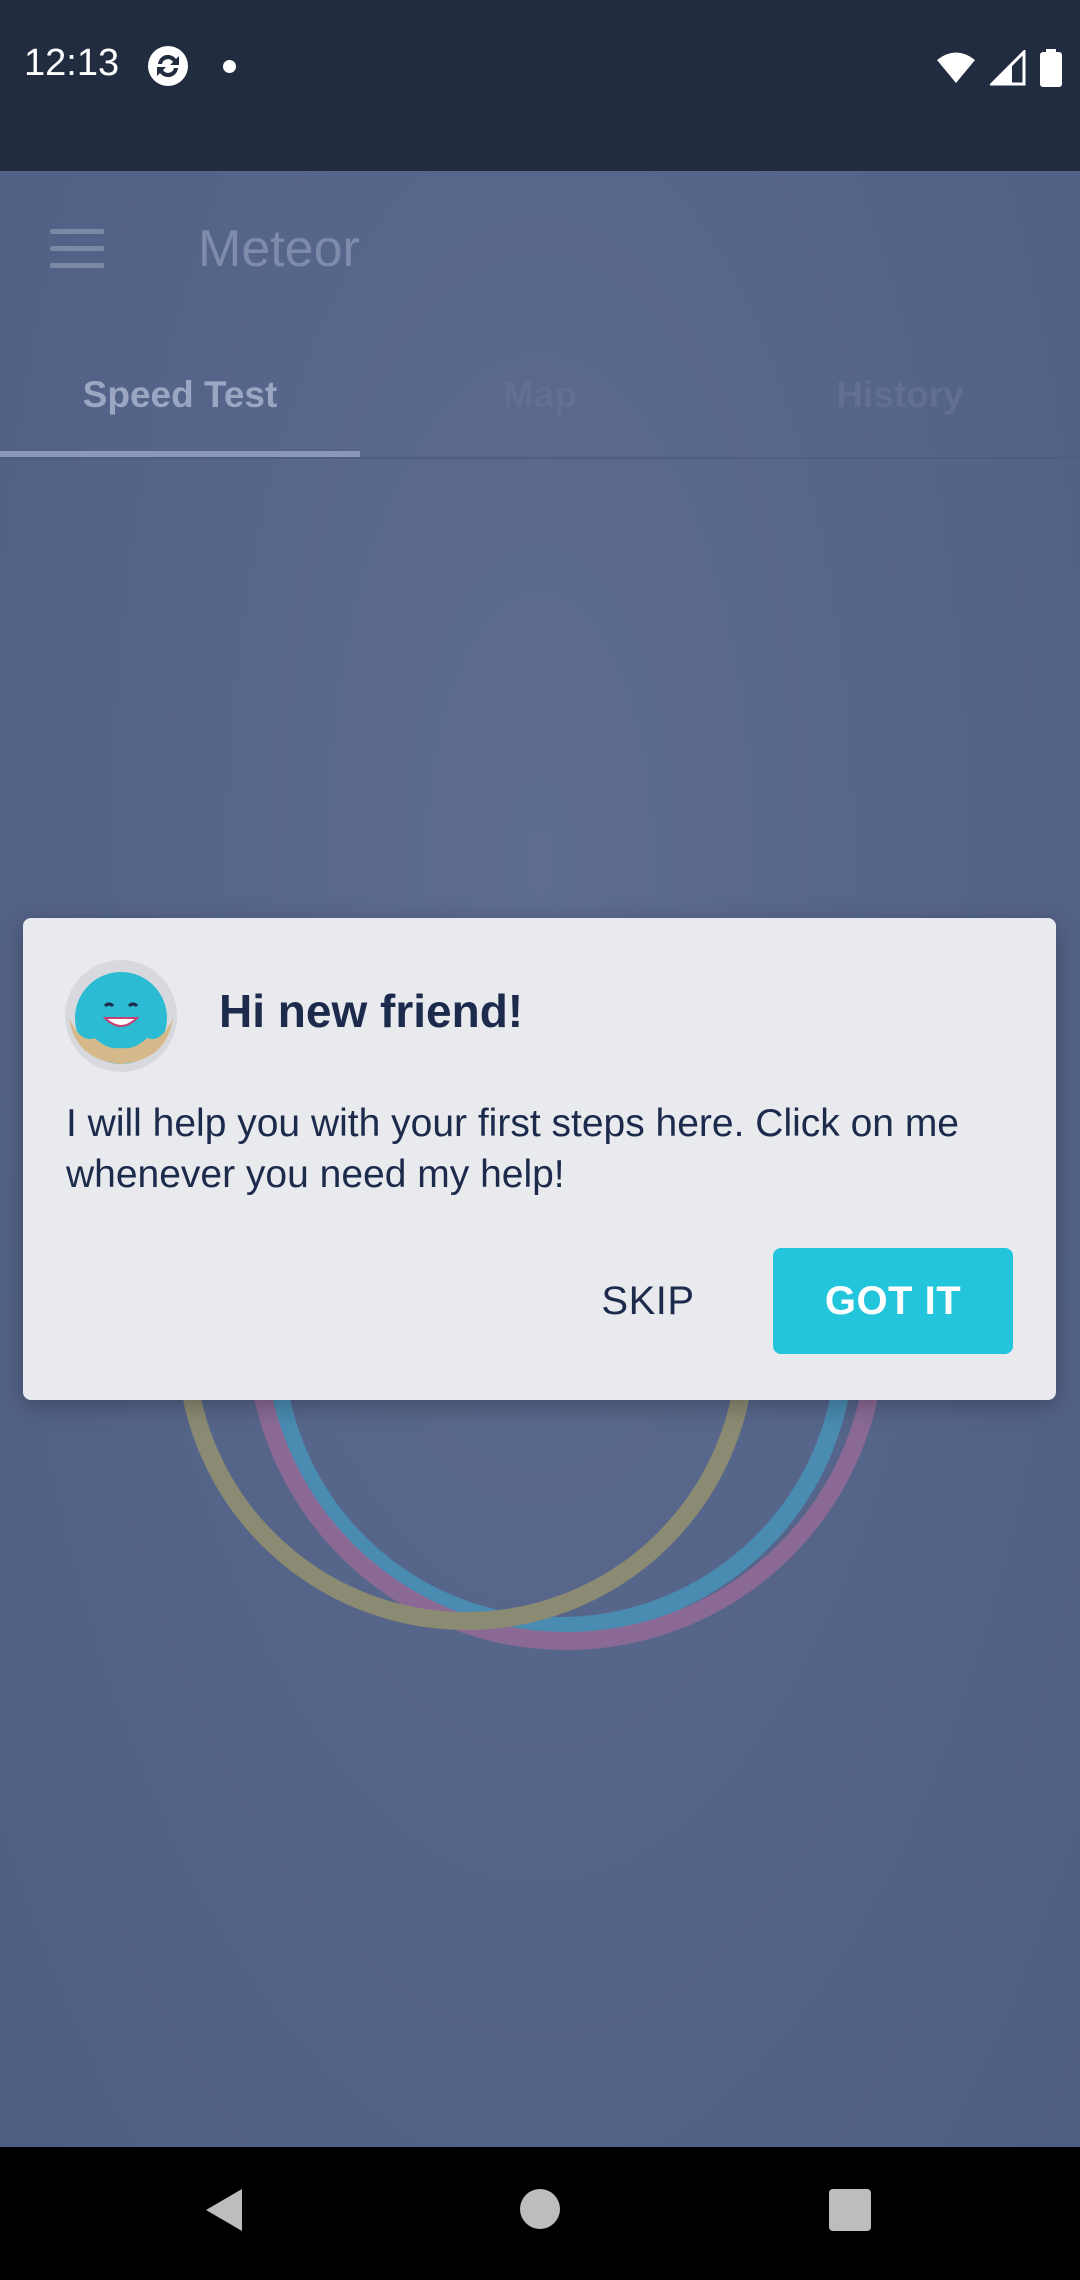 The height and width of the screenshot is (2280, 1080). What do you see at coordinates (168, 66) in the screenshot?
I see `sync-icon` at bounding box center [168, 66].